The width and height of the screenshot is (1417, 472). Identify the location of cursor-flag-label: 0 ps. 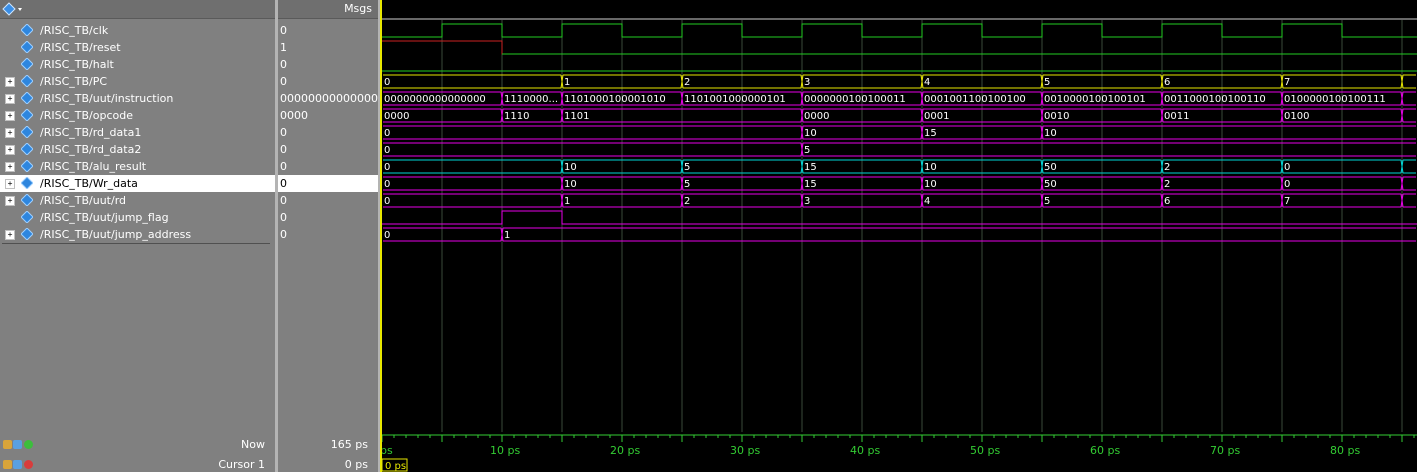
(395, 466).